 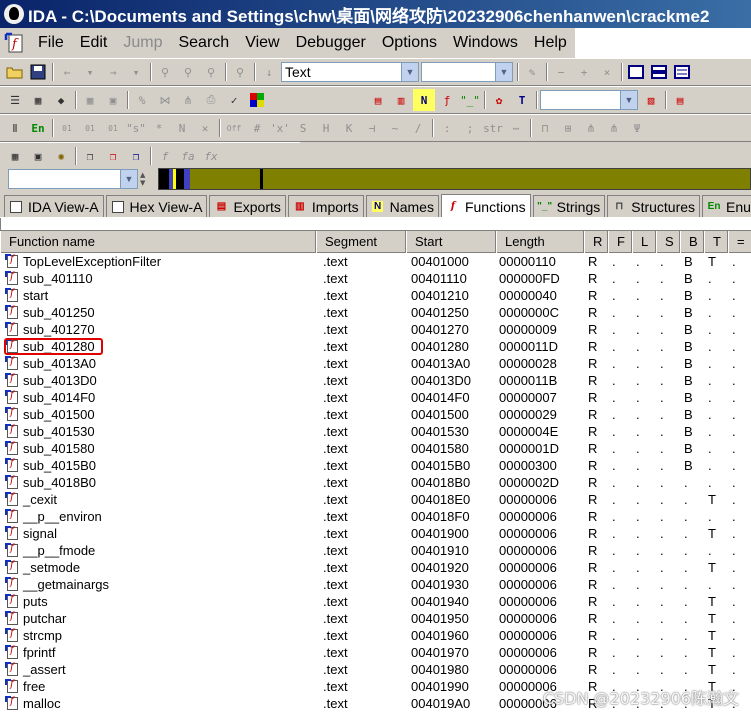 I want to click on binoculars-binary-search-icon: ⚲, so click(x=211, y=72).